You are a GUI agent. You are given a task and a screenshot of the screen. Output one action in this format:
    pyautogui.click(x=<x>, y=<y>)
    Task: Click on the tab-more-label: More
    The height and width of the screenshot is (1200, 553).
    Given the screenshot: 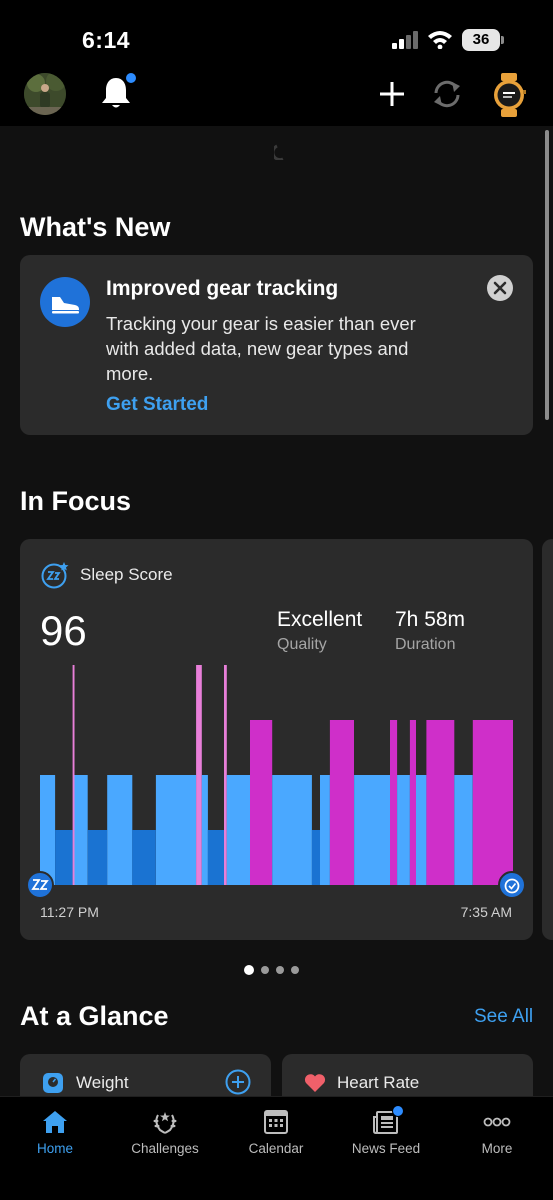 What is the action you would take?
    pyautogui.click(x=497, y=1148)
    